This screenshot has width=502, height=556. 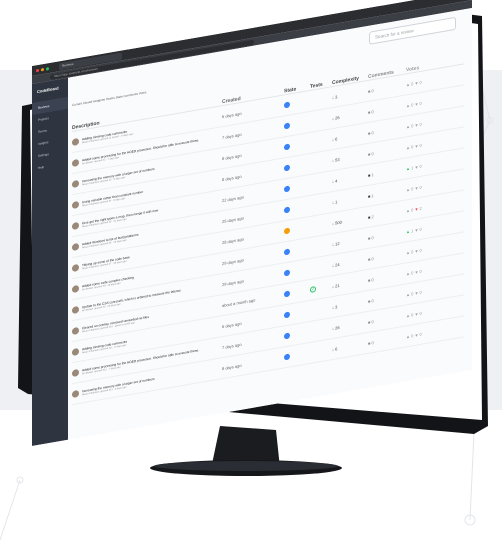 I want to click on monitor-stand, so click(x=246, y=451).